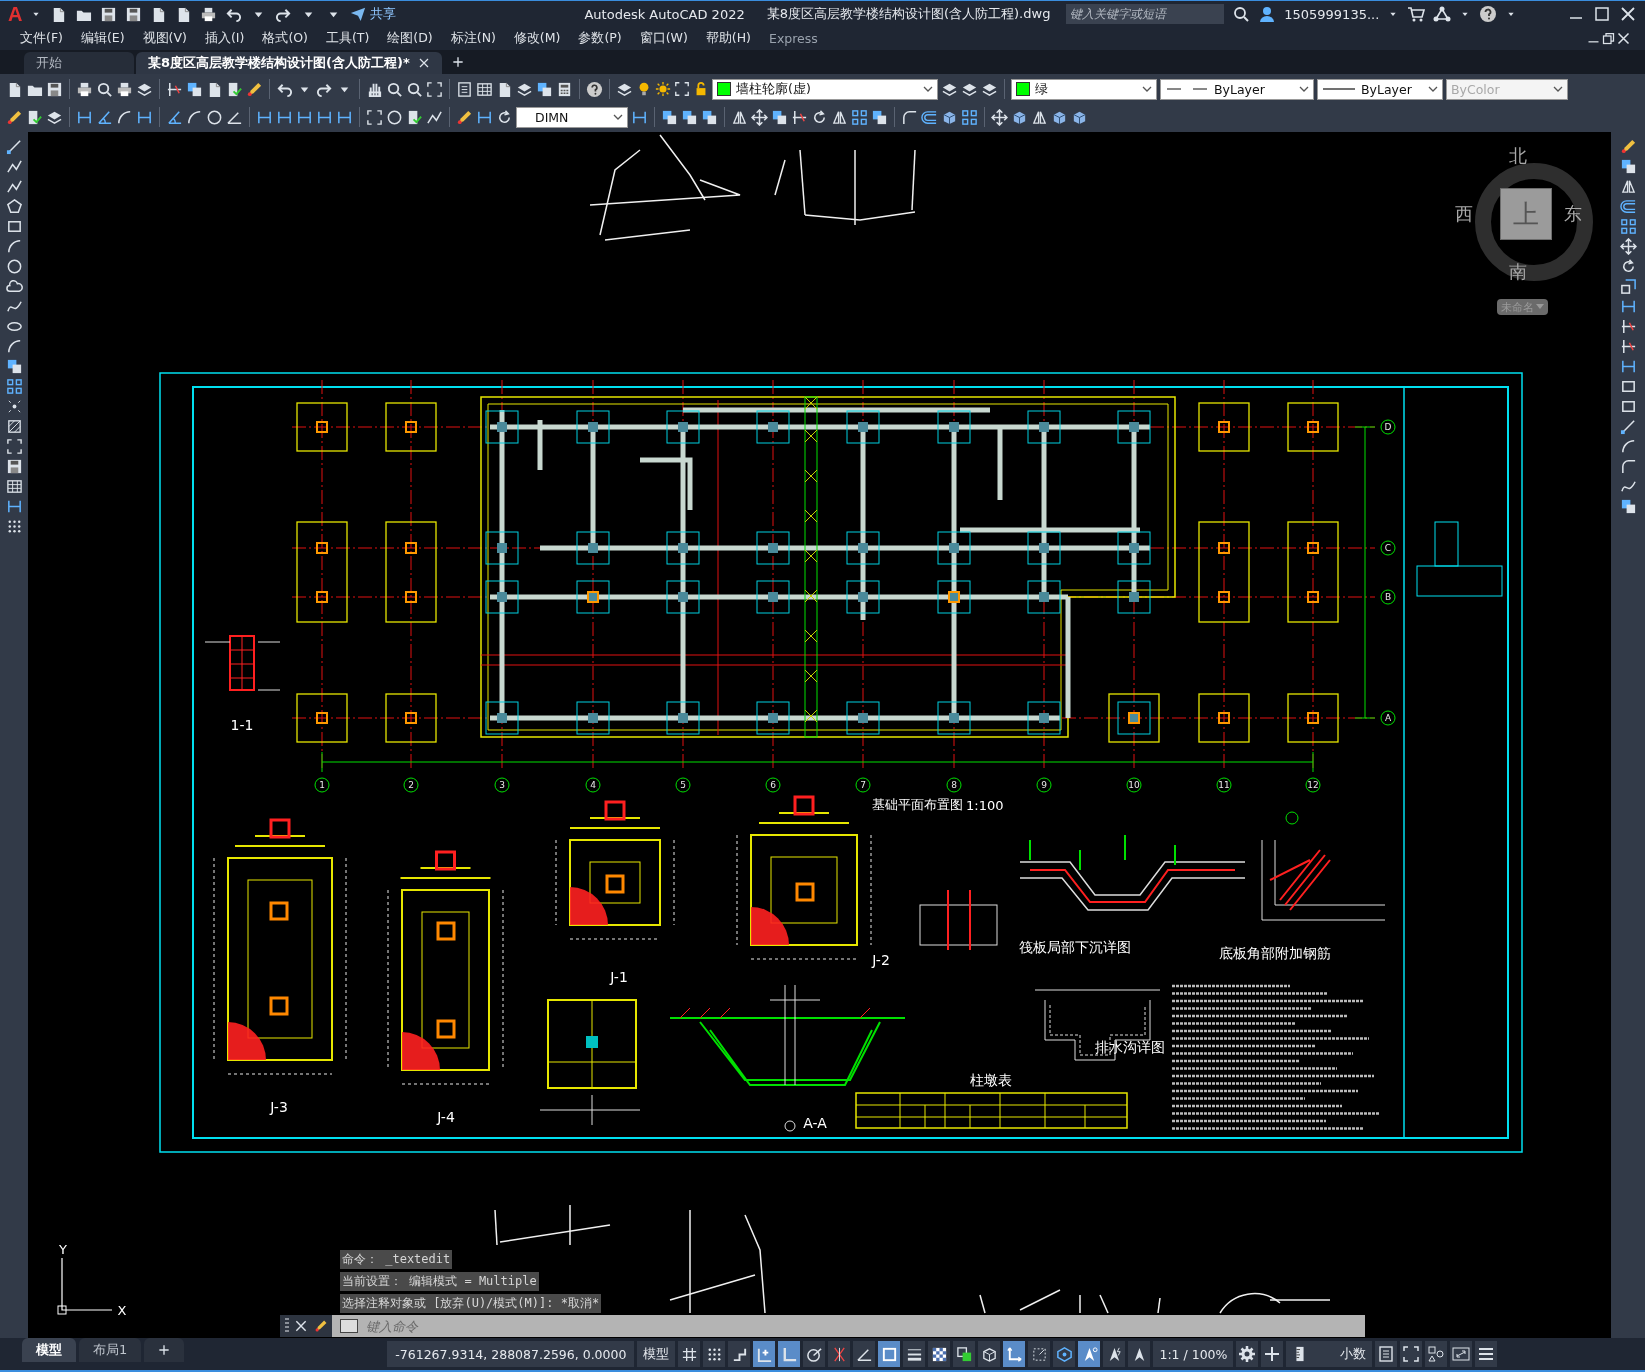 This screenshot has width=1645, height=1372. I want to click on hatch-icon, so click(14, 426).